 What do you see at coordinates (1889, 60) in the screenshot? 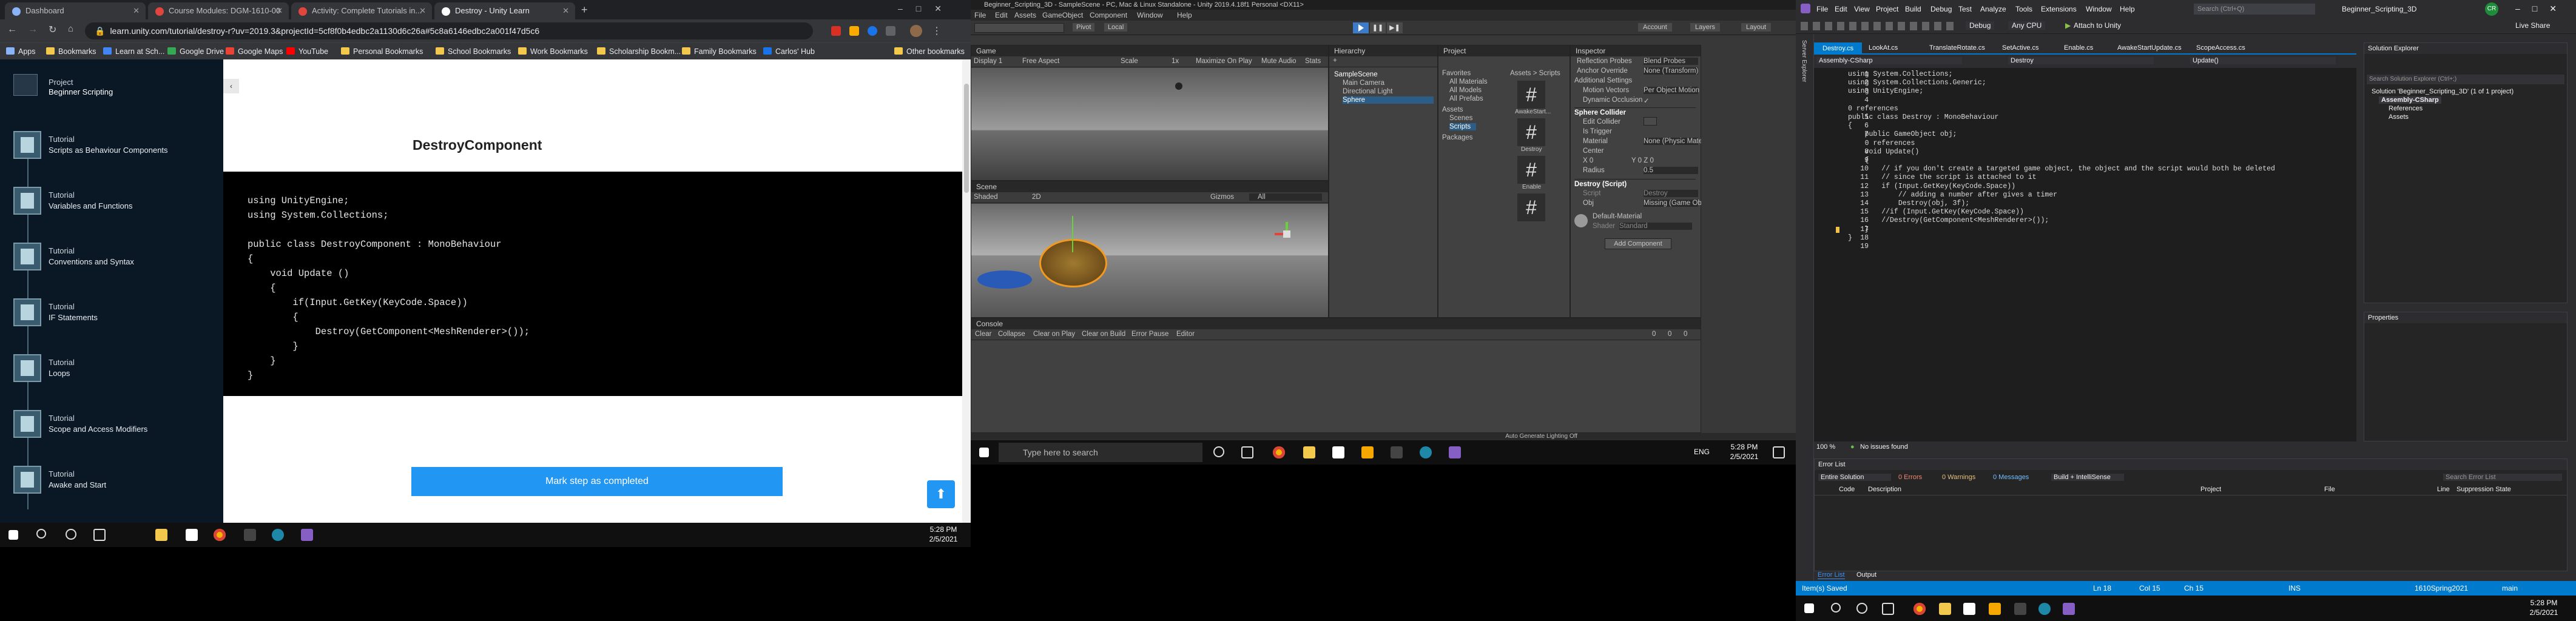
I see `project-dropdown: Assembly-CSharp` at bounding box center [1889, 60].